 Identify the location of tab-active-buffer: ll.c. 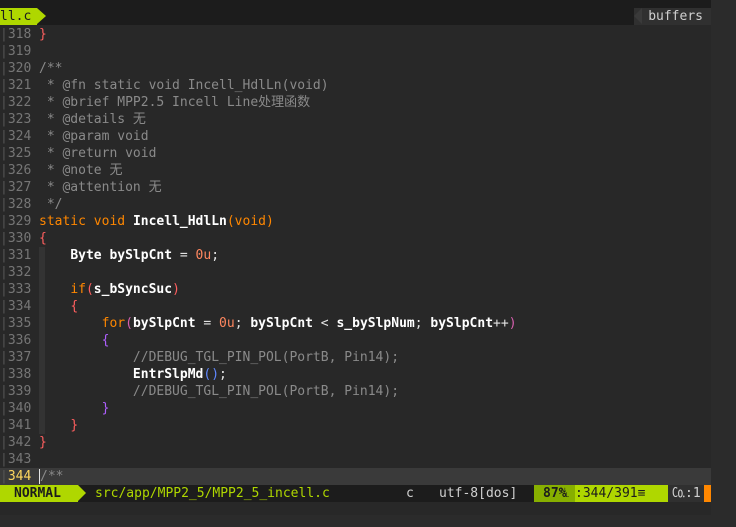
(23, 16).